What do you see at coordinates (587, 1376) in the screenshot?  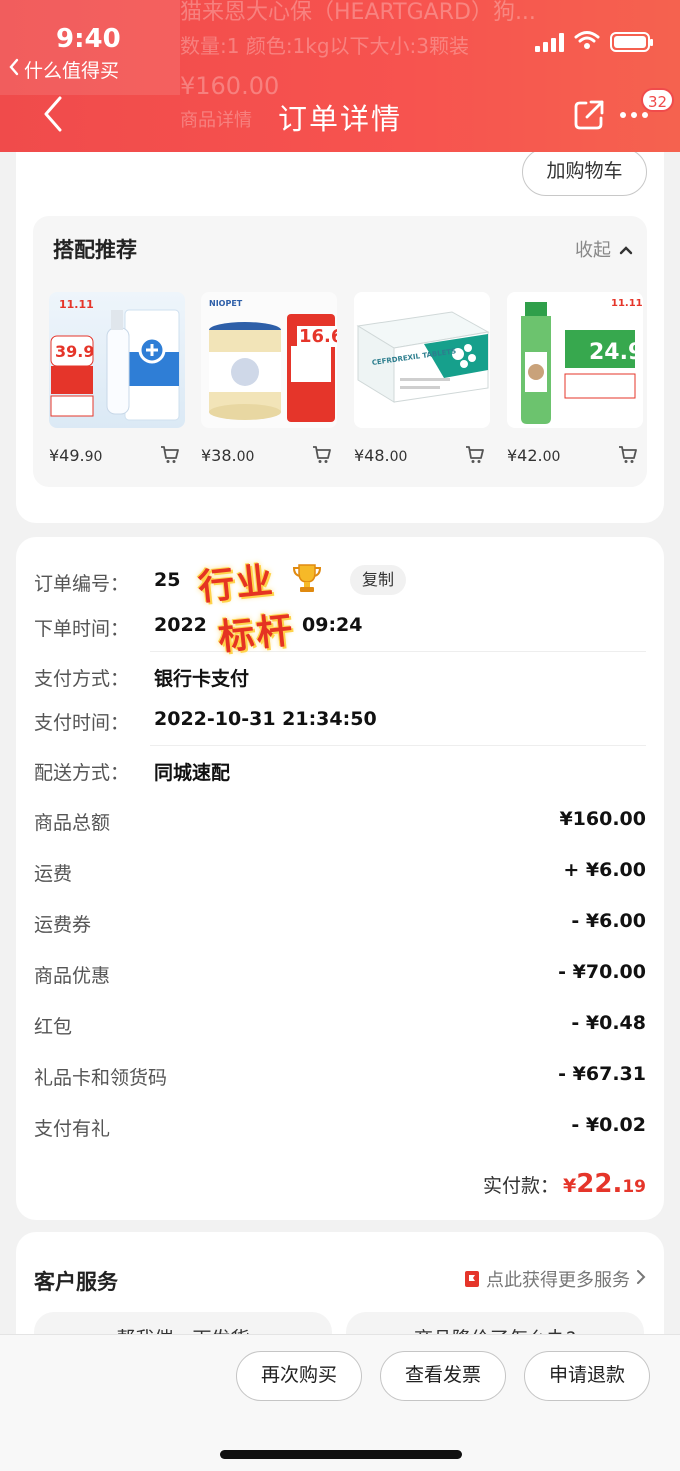 I see `request-refund-button: 申请退款` at bounding box center [587, 1376].